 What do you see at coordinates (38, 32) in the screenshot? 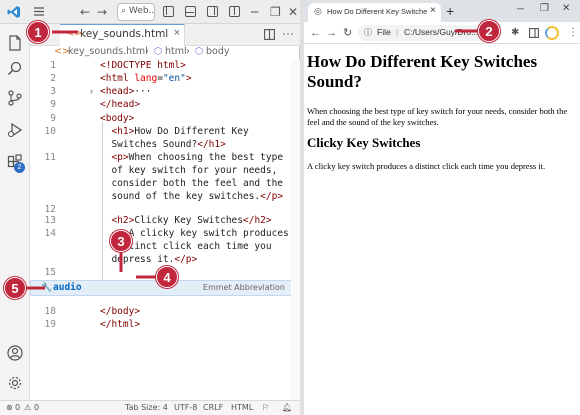
I see `callout-1: 1` at bounding box center [38, 32].